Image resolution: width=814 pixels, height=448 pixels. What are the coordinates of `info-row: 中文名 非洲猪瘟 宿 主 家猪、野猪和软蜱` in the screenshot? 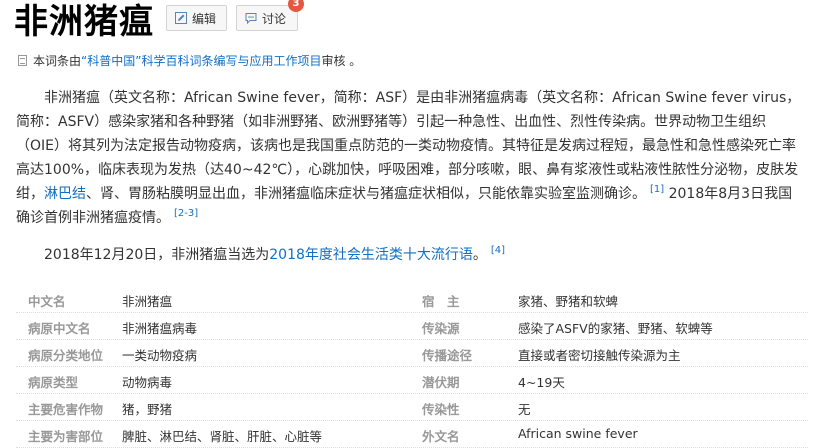 It's located at (412, 299).